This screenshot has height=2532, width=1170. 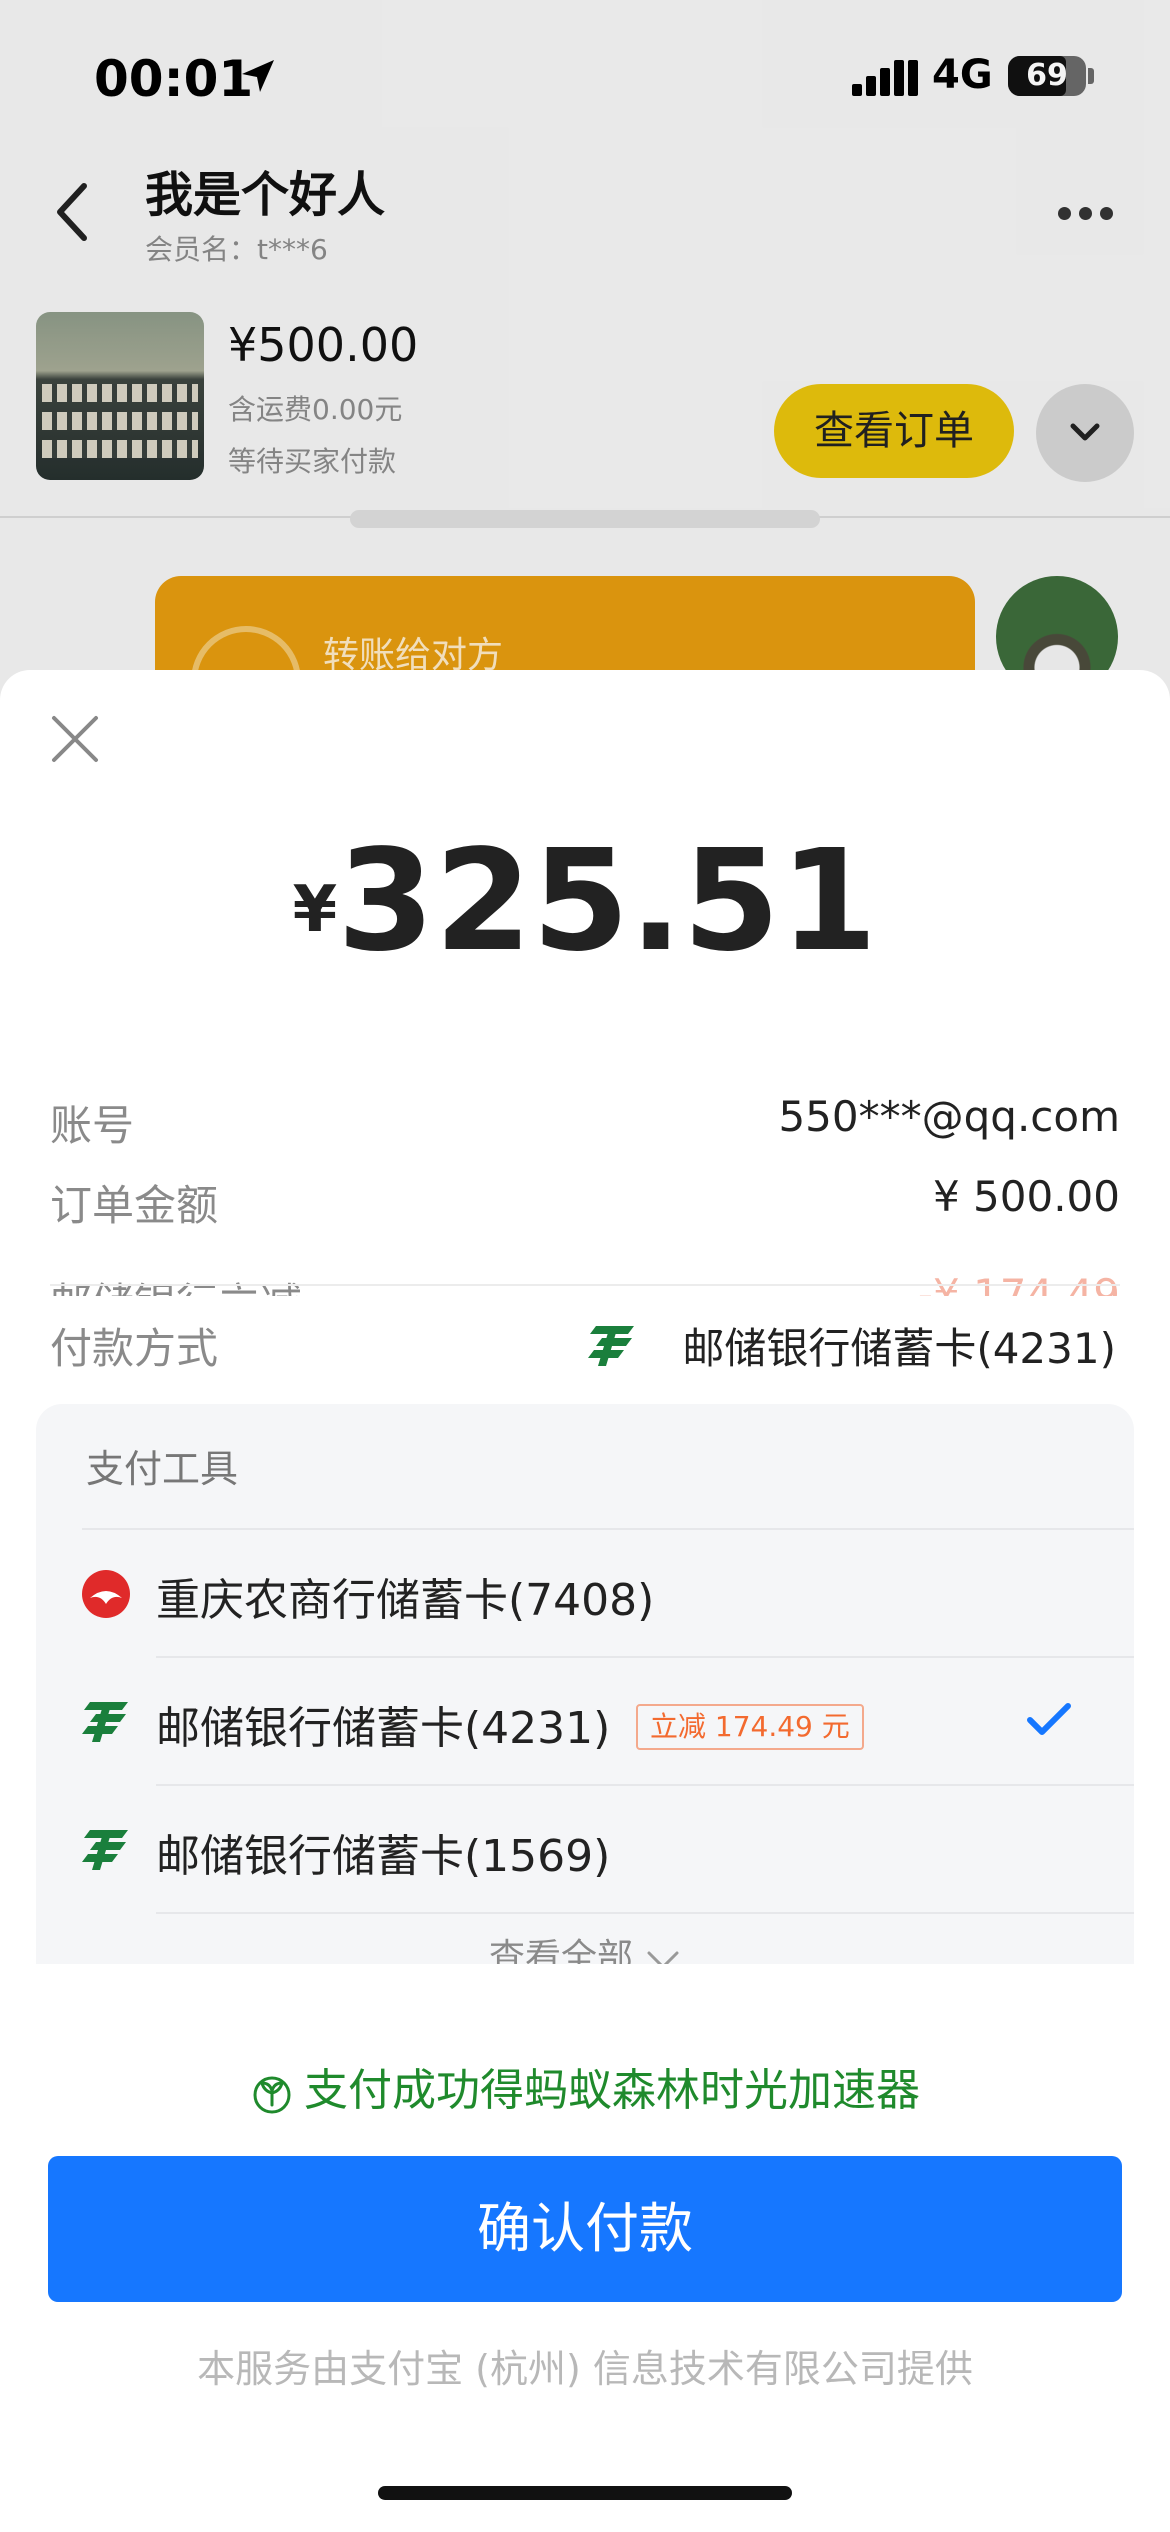 I want to click on discount-value: -¥ 174.49, so click(x=1018, y=1283).